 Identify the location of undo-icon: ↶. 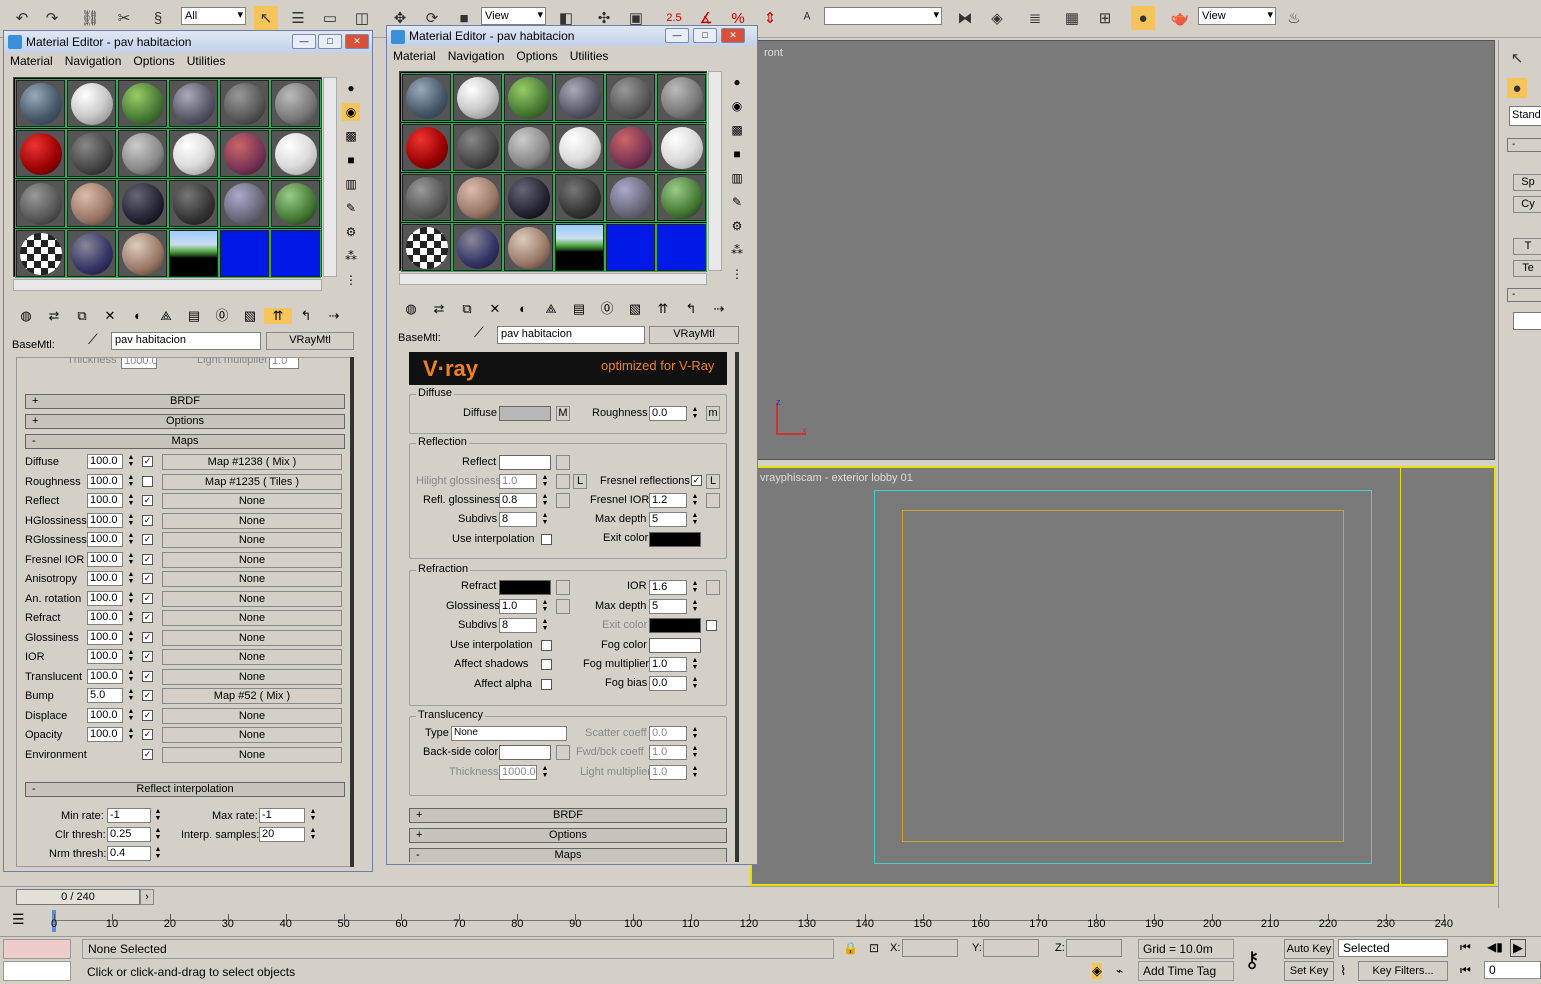
(22, 18).